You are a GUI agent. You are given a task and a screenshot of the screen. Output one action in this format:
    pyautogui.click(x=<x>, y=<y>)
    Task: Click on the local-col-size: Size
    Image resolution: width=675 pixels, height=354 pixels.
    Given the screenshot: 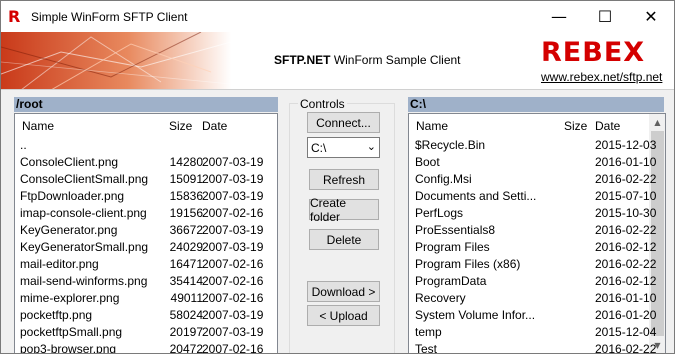 What is the action you would take?
    pyautogui.click(x=575, y=126)
    